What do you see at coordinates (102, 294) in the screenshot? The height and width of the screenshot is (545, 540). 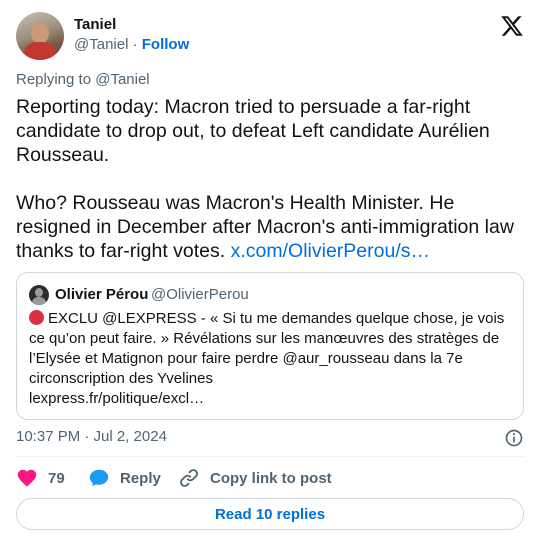 I see `quote-author-name: Olivier Pérou` at bounding box center [102, 294].